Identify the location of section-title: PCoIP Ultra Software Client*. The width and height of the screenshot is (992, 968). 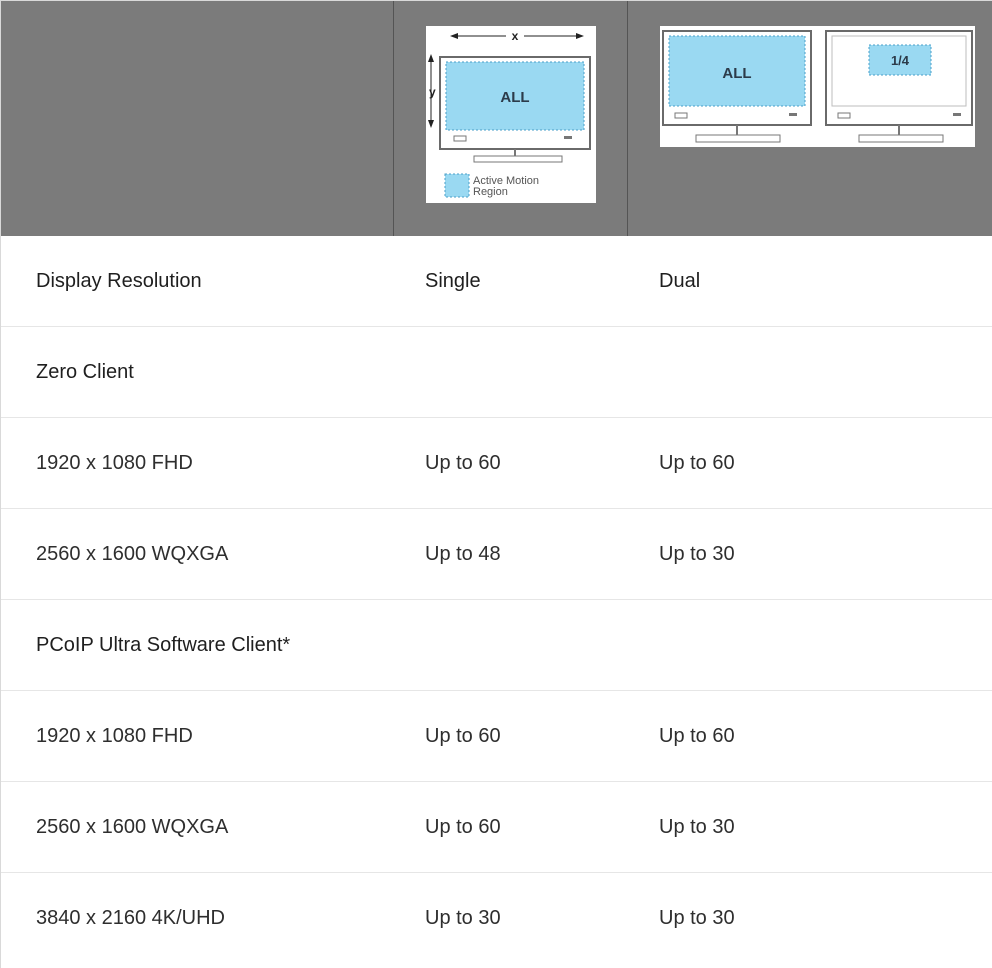
(197, 645).